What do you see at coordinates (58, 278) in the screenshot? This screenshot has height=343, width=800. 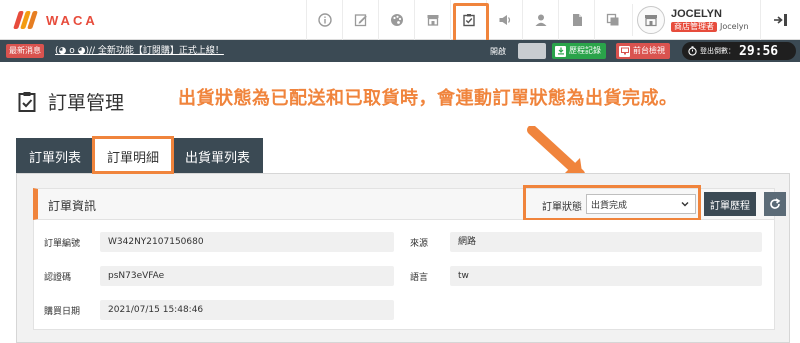 I see `auth-code-label: 認證碼` at bounding box center [58, 278].